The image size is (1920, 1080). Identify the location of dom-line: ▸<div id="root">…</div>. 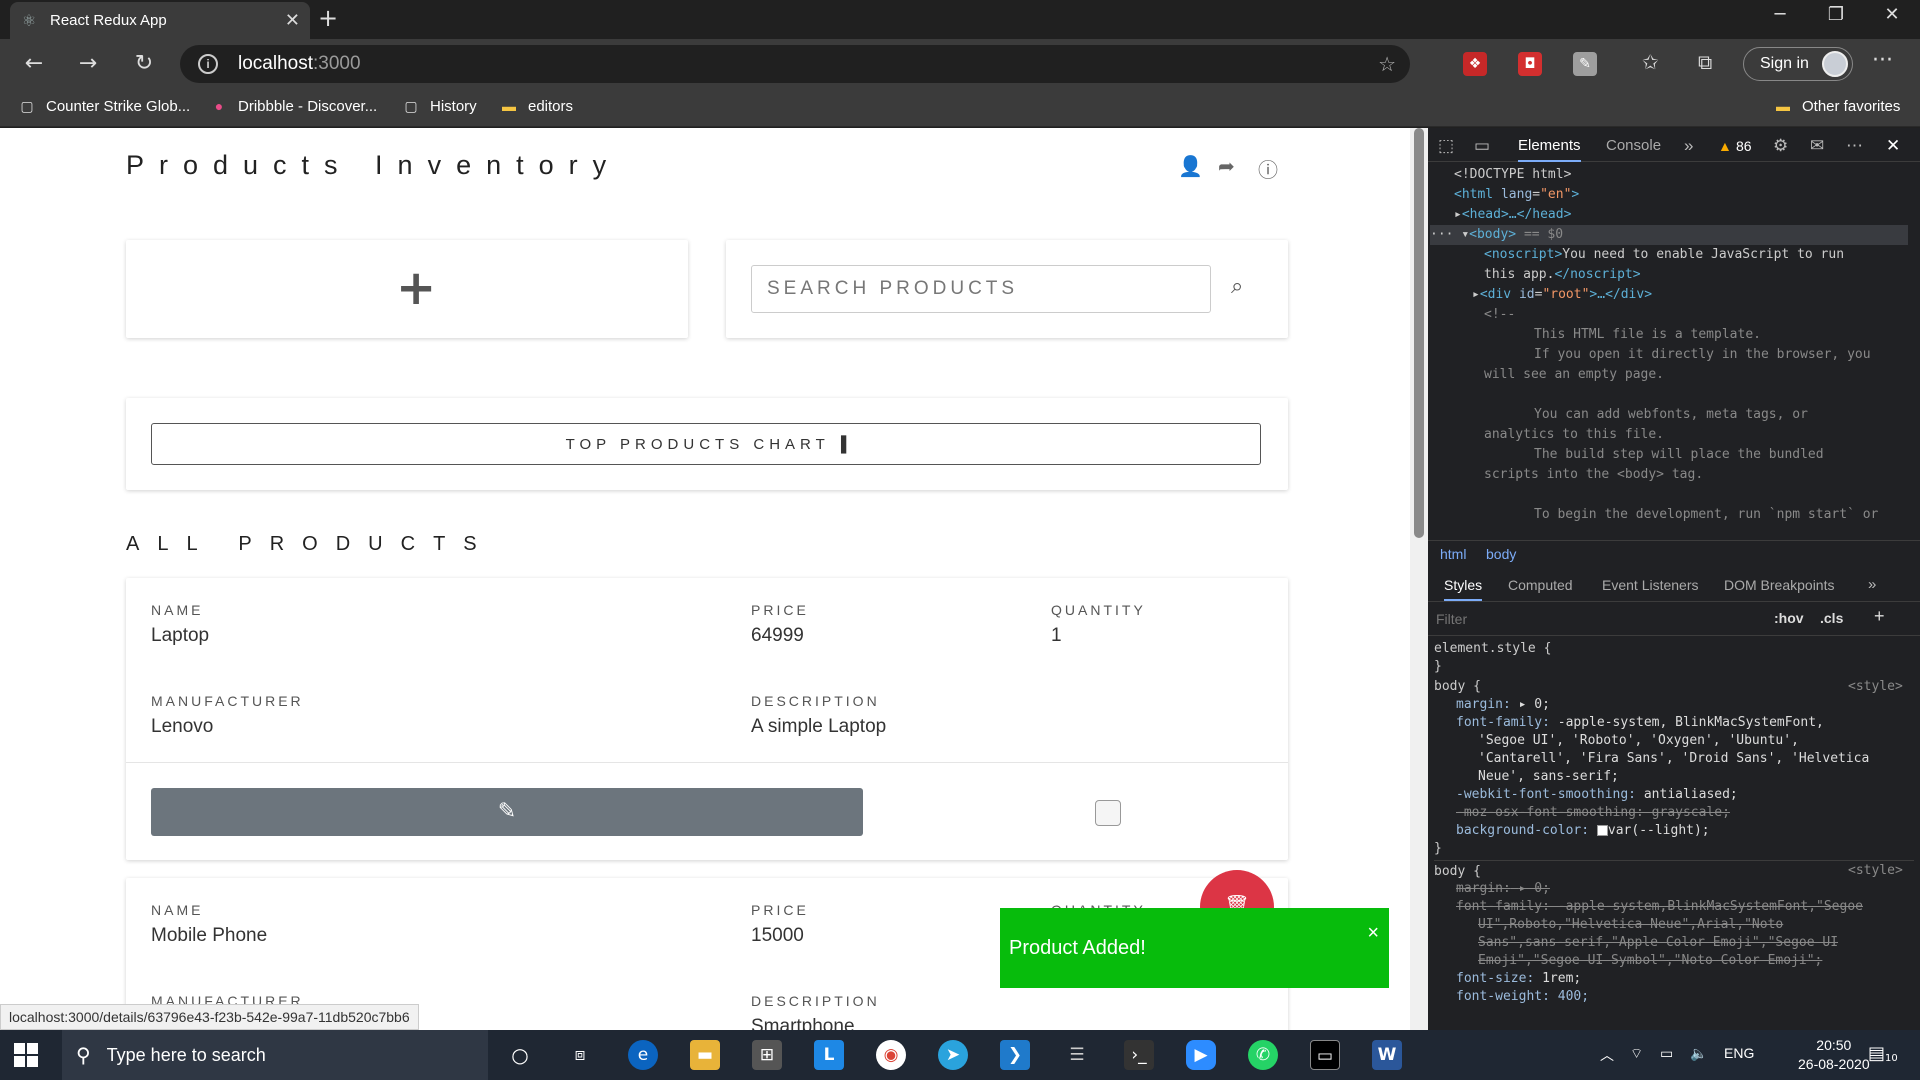
(1562, 295).